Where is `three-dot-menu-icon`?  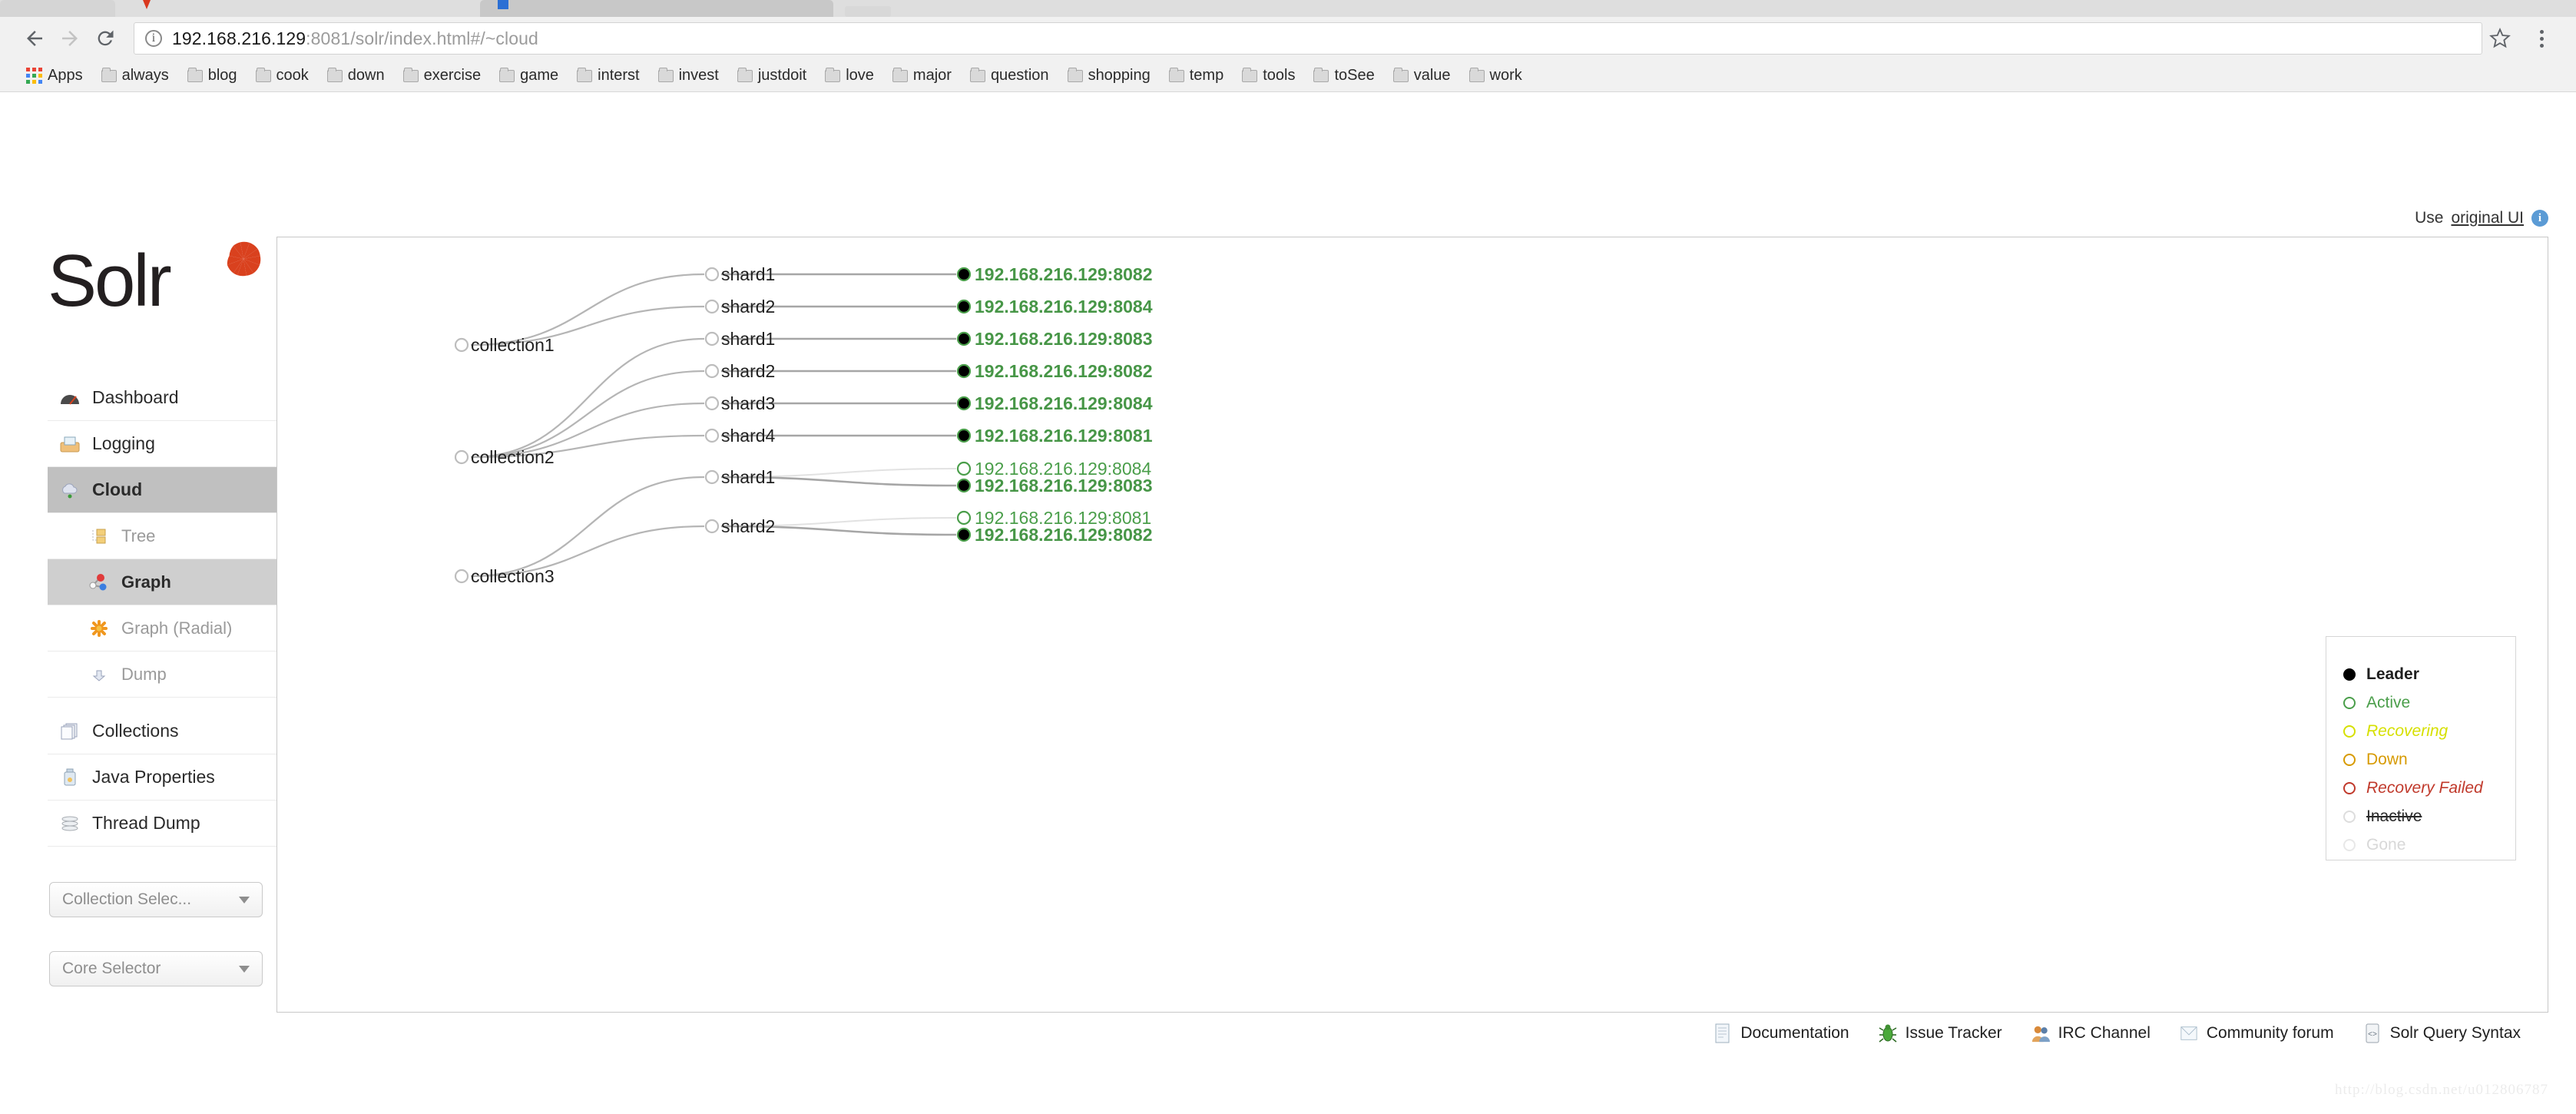 three-dot-menu-icon is located at coordinates (2541, 38).